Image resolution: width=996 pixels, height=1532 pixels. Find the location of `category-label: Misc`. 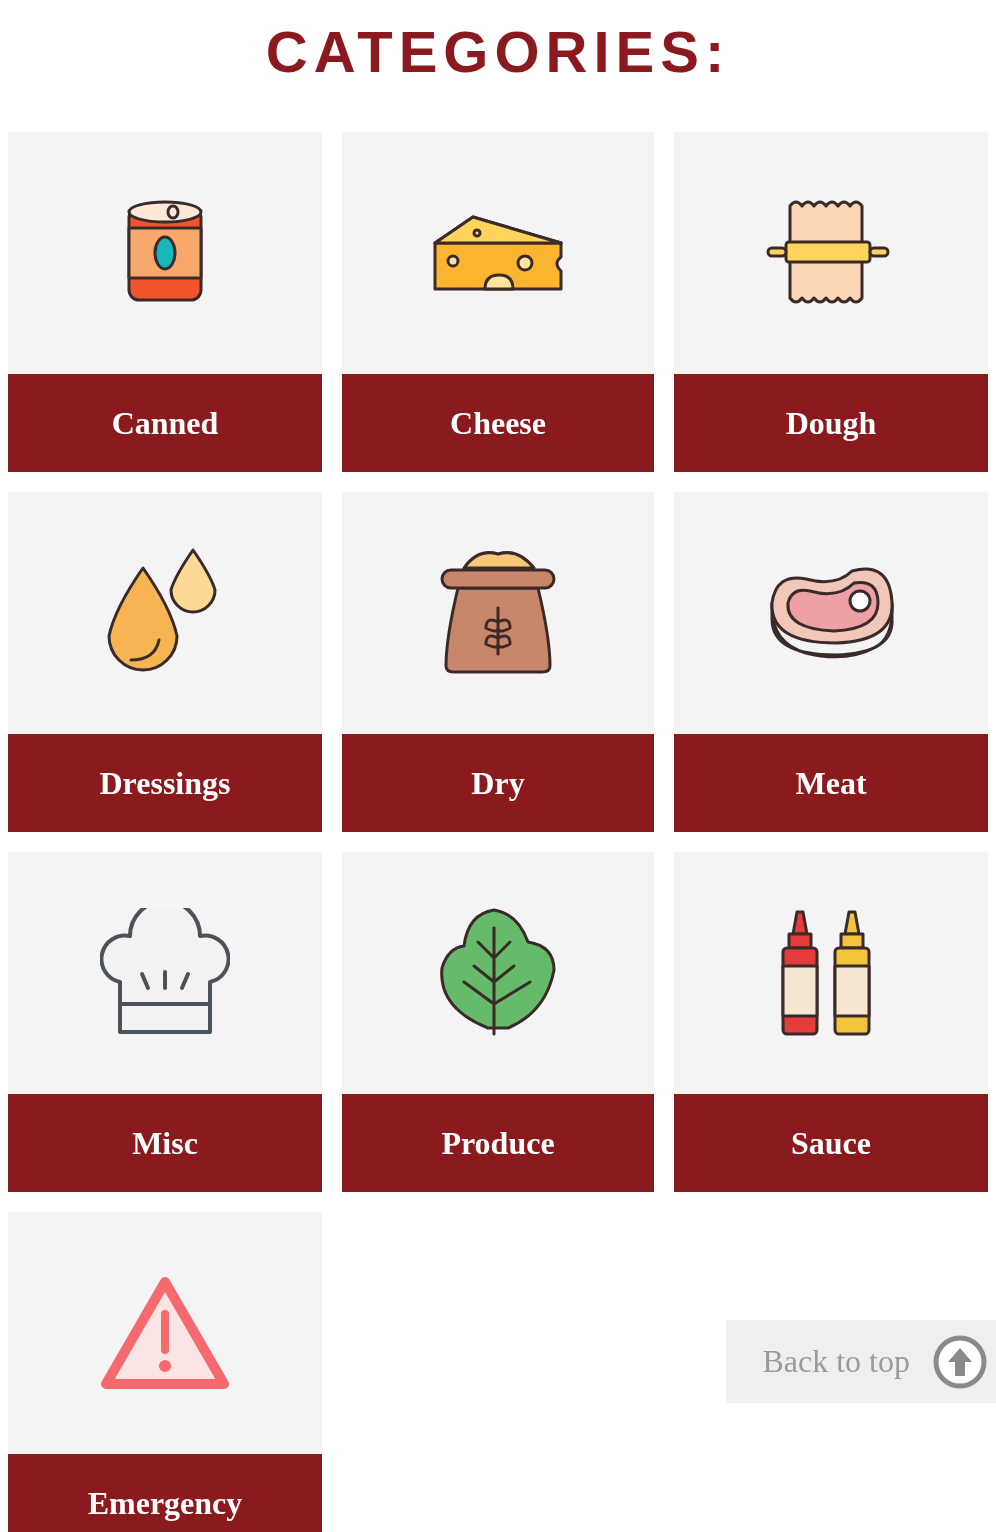

category-label: Misc is located at coordinates (165, 1143).